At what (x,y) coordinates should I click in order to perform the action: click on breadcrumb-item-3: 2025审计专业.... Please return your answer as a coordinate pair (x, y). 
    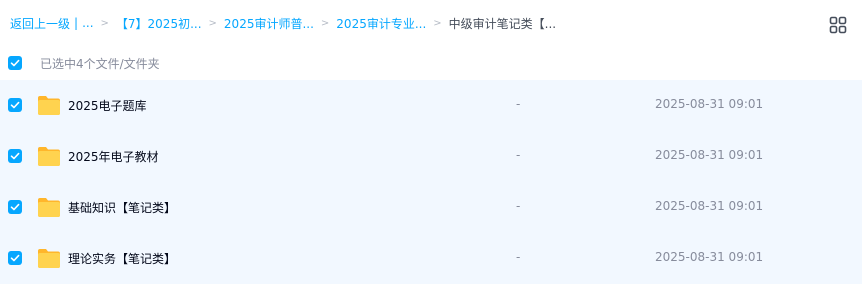
    Looking at the image, I should click on (381, 23).